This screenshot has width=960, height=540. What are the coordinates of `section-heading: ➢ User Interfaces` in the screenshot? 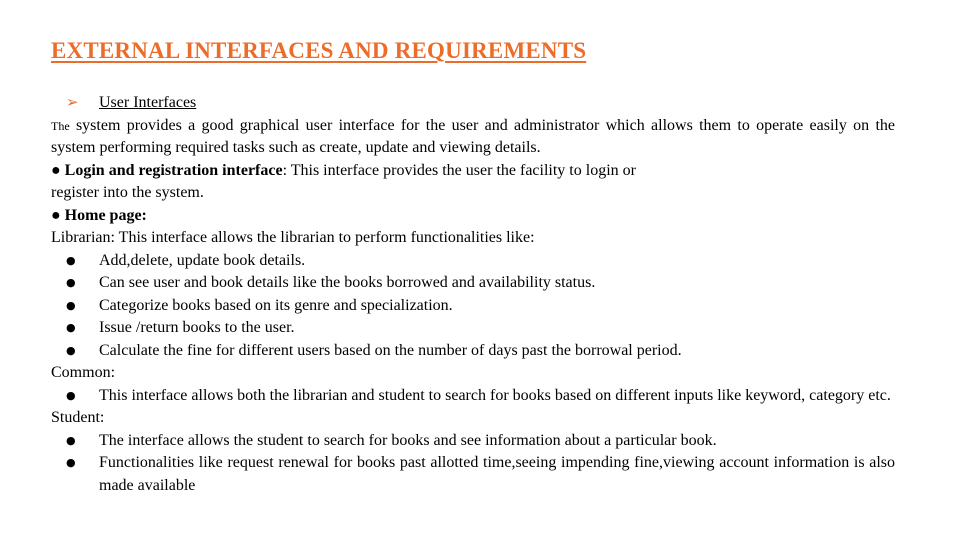 It's located at (473, 103).